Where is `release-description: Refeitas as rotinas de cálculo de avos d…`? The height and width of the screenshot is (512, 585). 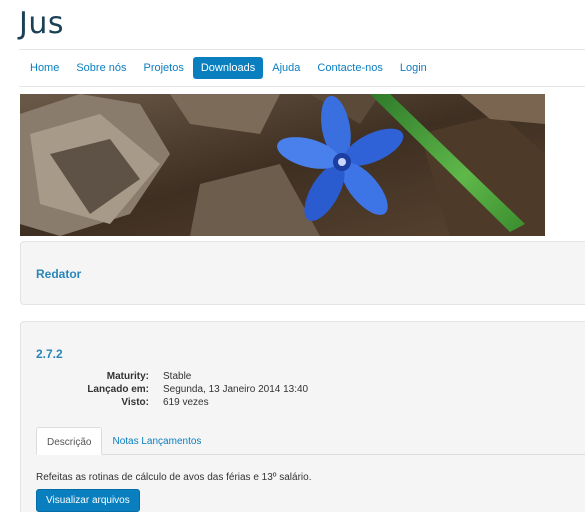
release-description: Refeitas as rotinas de cálculo de avos d… is located at coordinates (174, 477).